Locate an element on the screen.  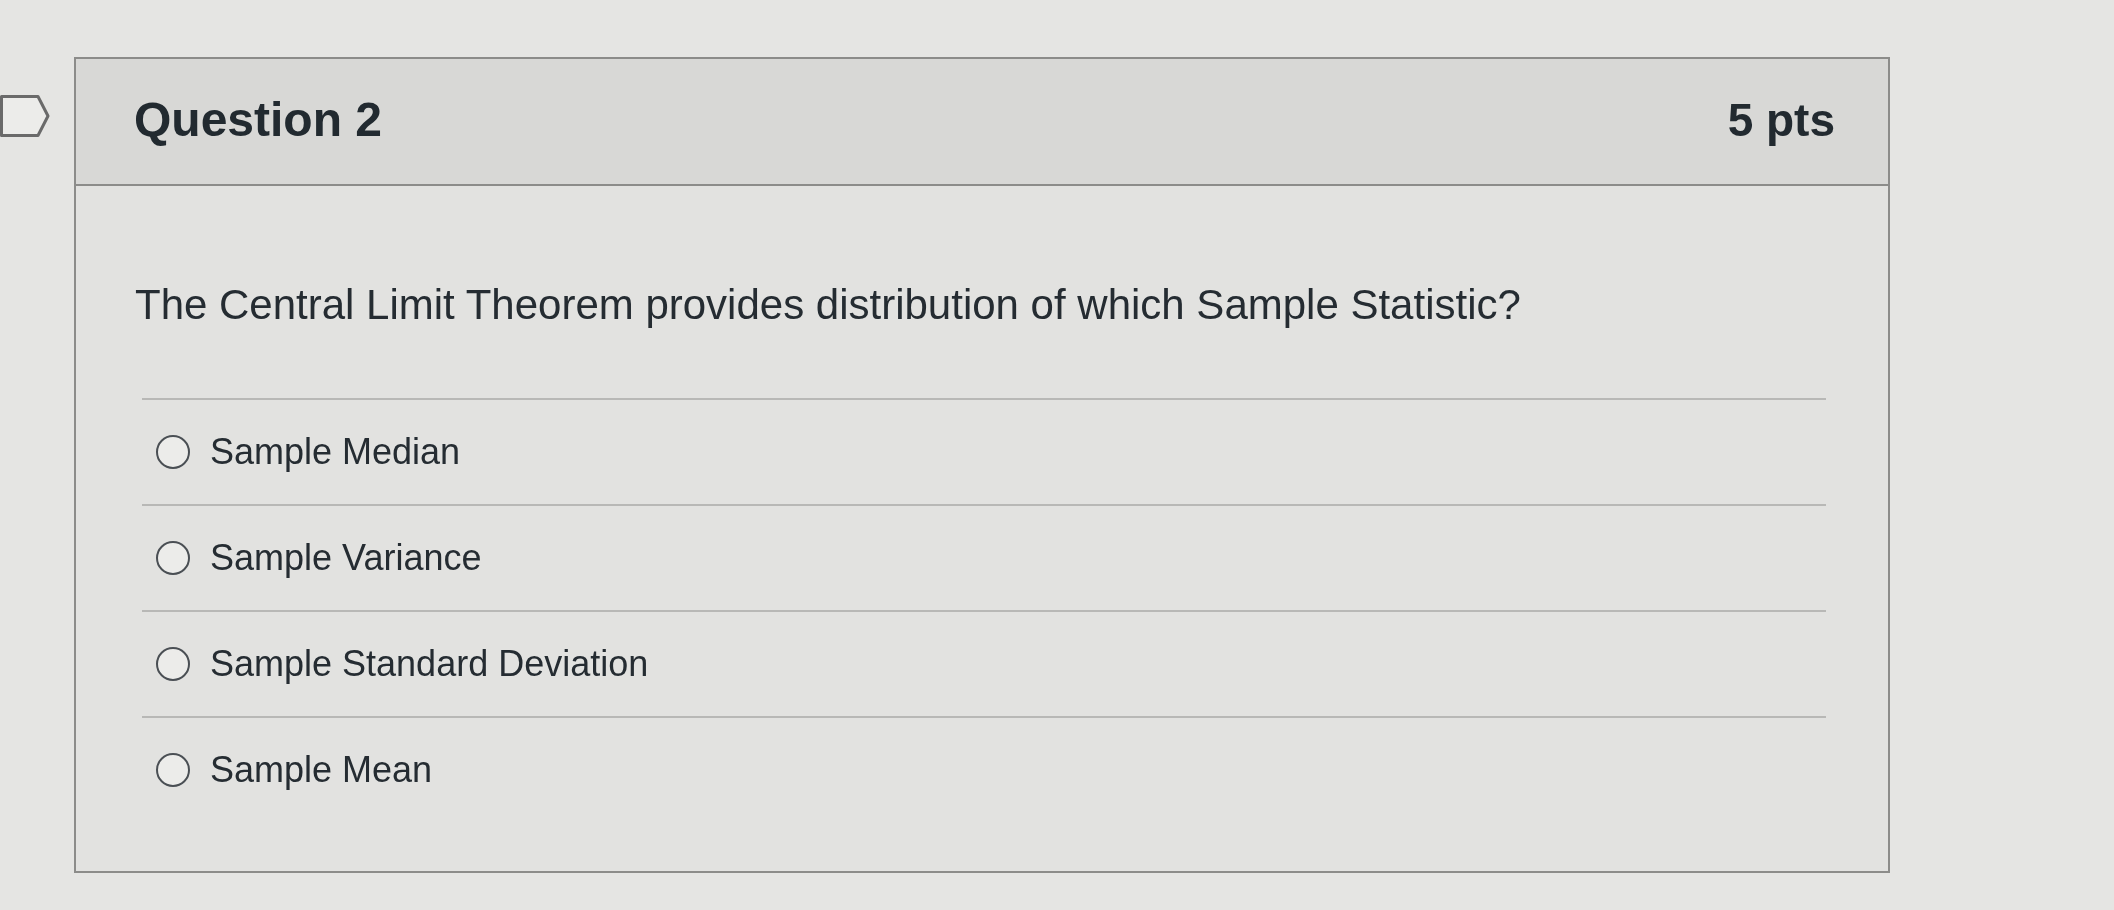
answer-label: Sample Variance is located at coordinates (346, 558).